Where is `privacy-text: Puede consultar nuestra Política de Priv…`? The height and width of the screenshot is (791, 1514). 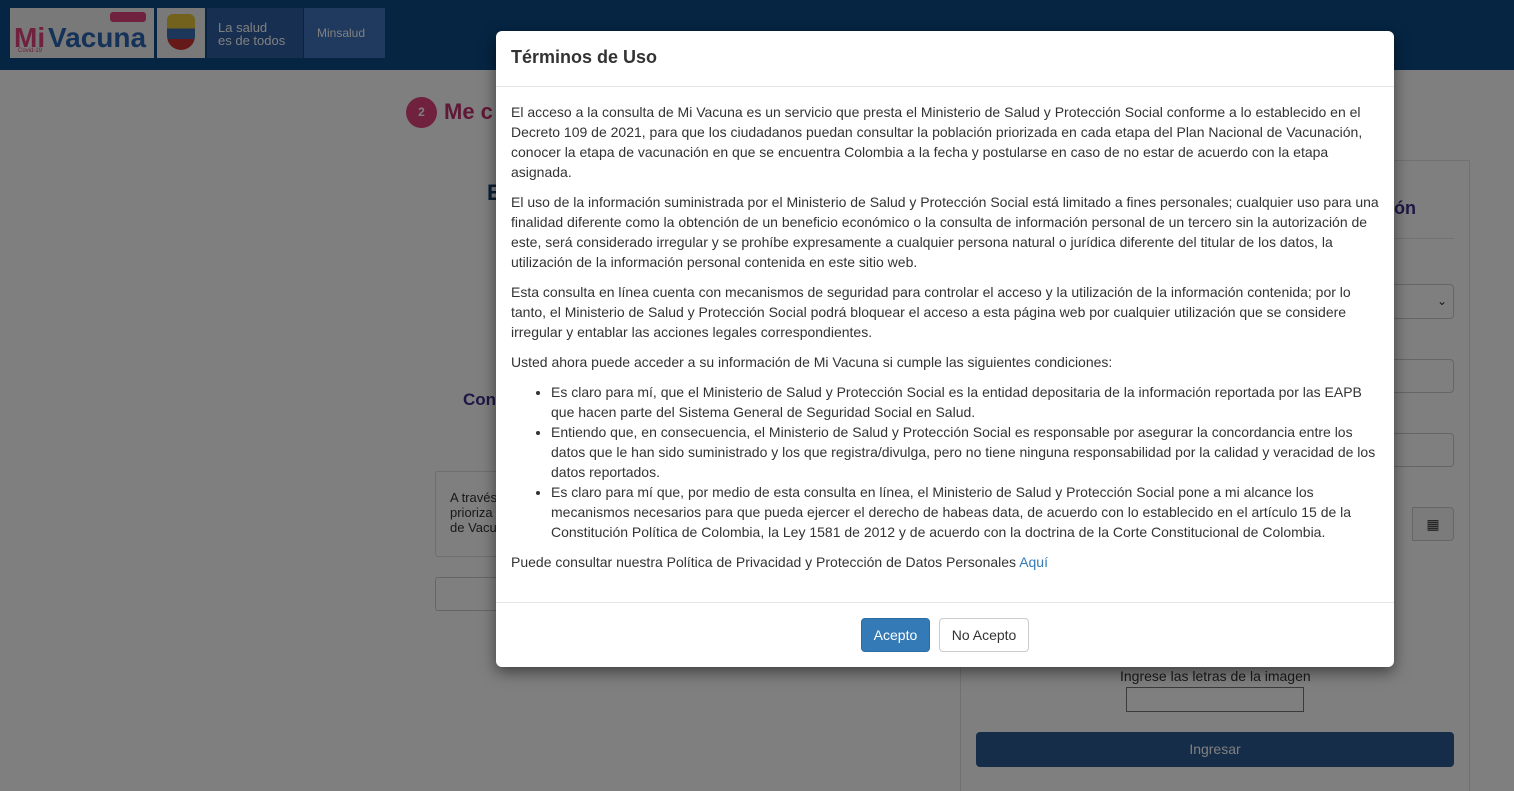 privacy-text: Puede consultar nuestra Política de Priv… is located at coordinates (765, 562).